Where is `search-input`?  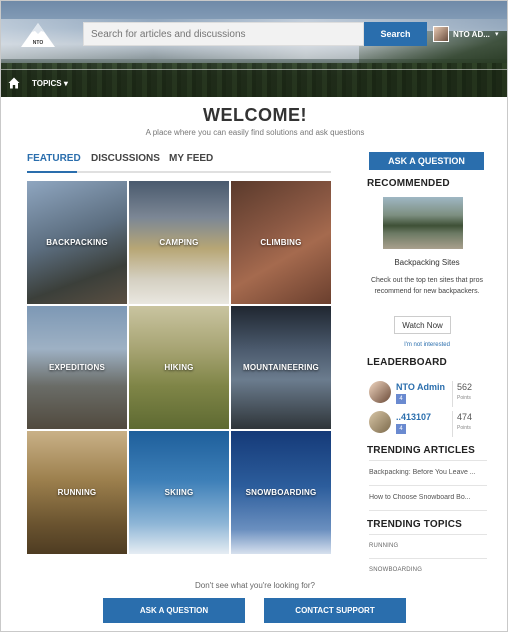
search-input is located at coordinates (223, 34).